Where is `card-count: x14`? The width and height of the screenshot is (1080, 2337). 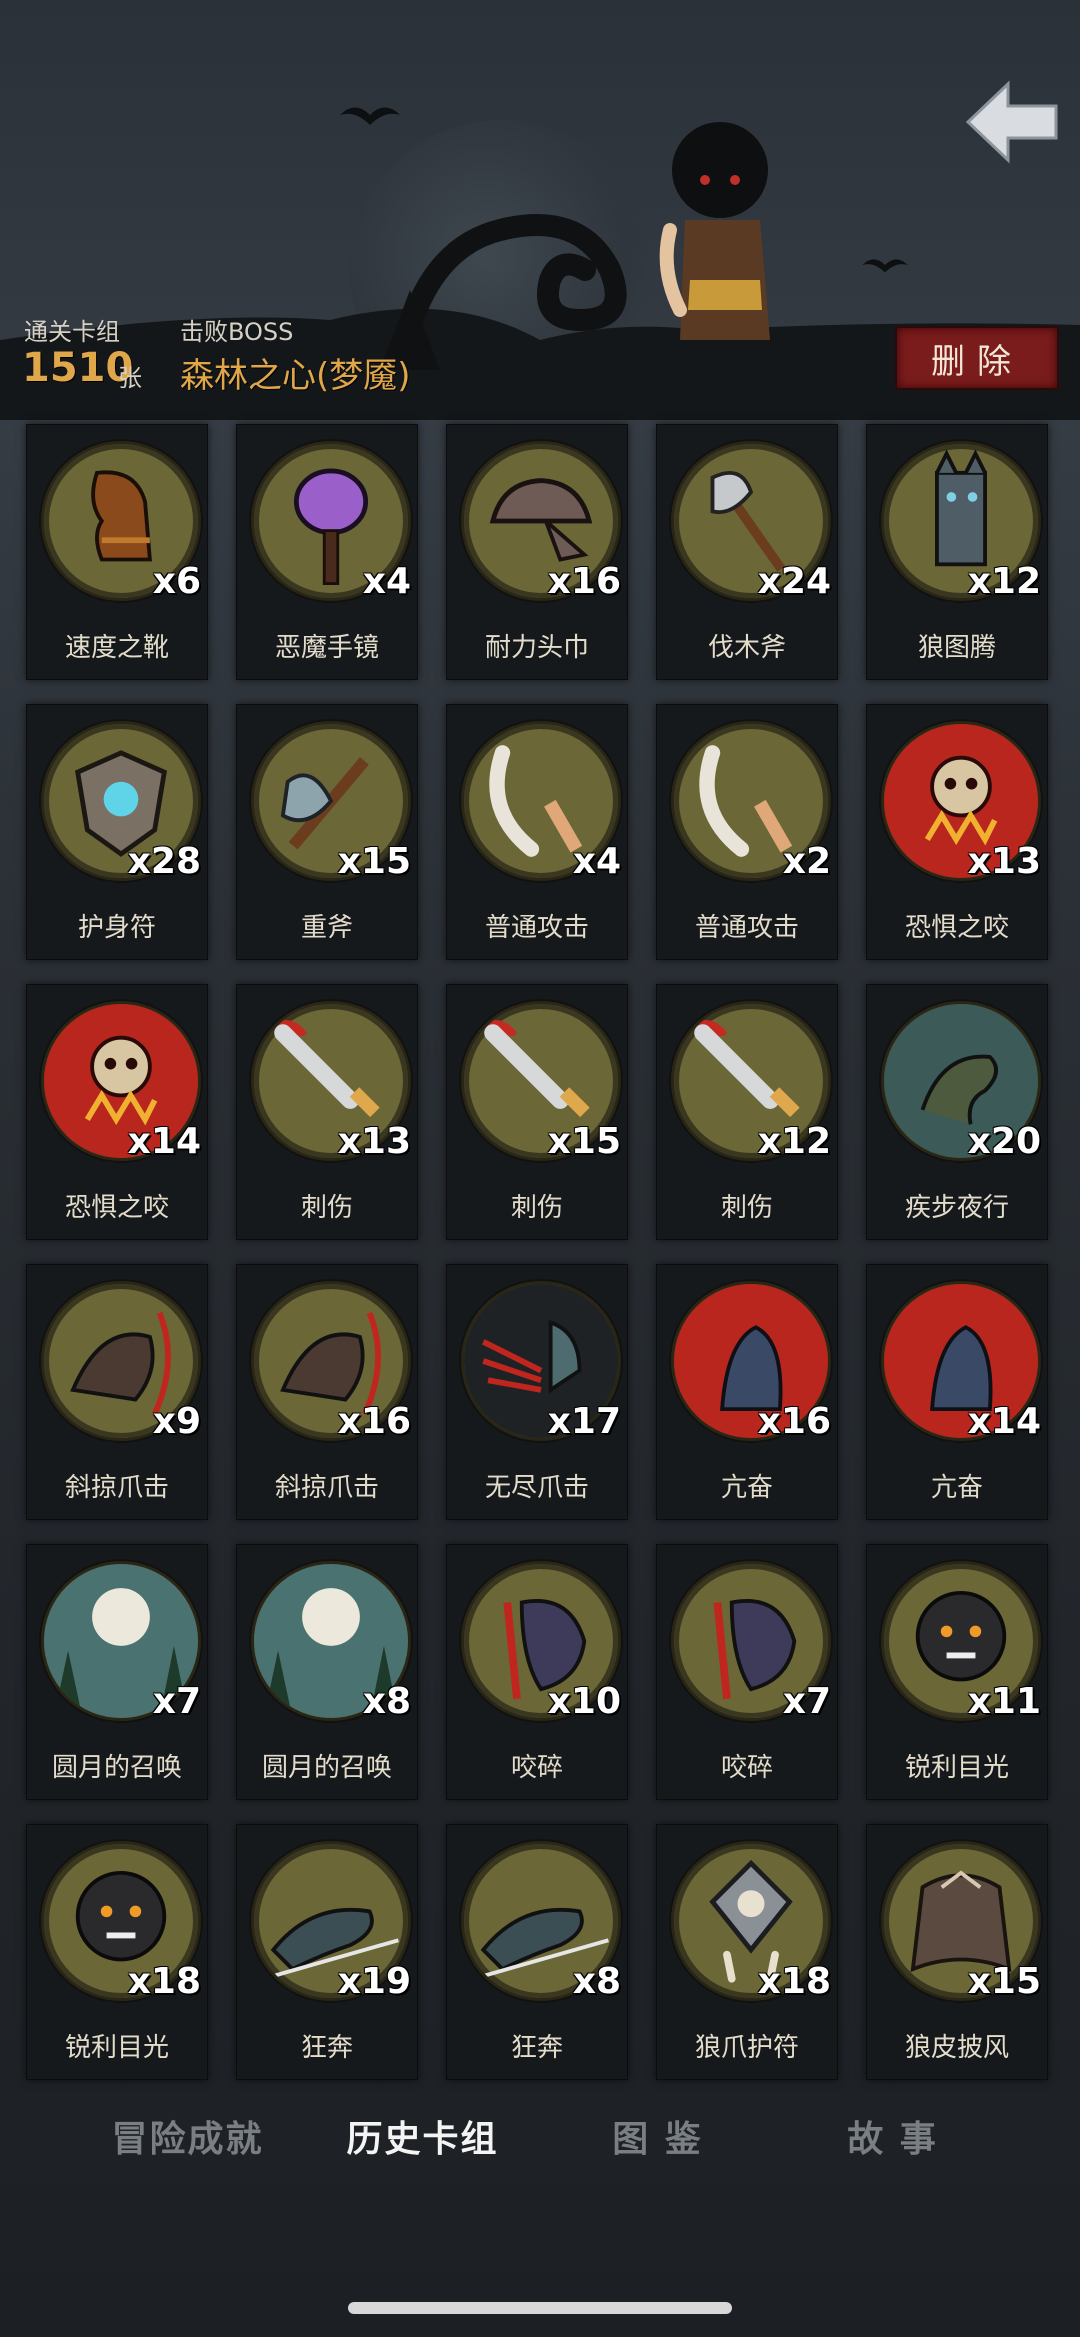
card-count: x14 is located at coordinates (1004, 1421).